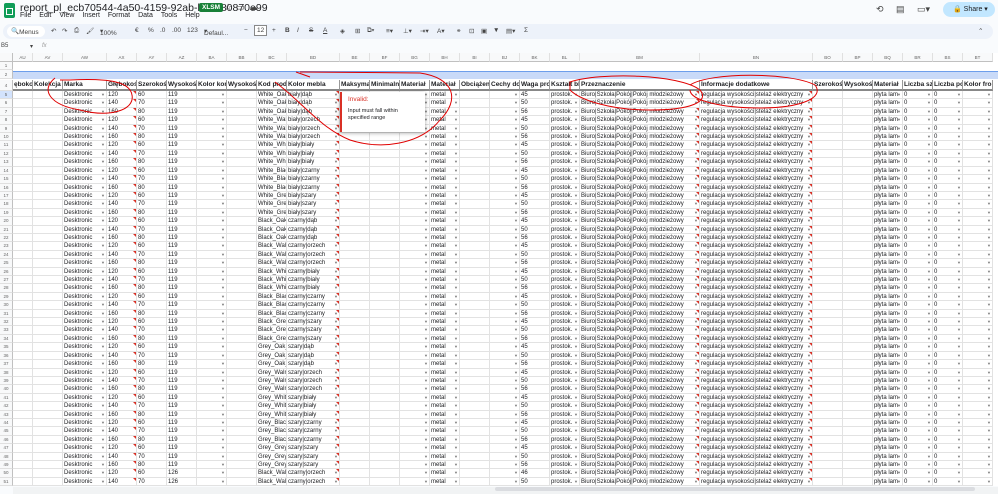  I want to click on table-cell: White_Wal, so click(272, 120).